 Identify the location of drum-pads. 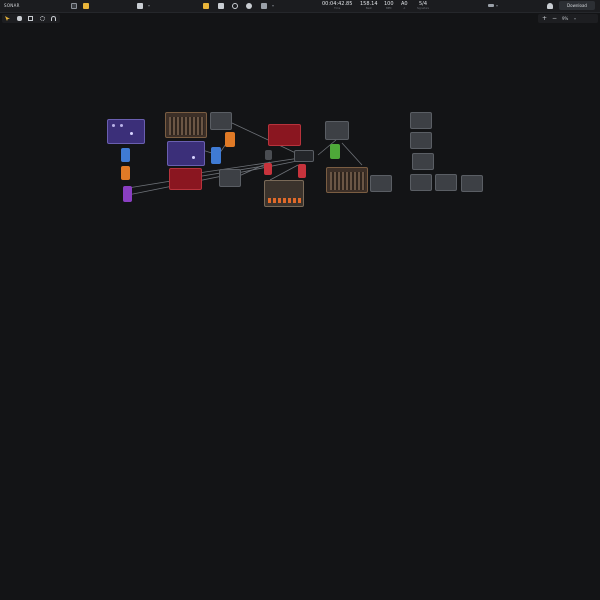
(284, 200).